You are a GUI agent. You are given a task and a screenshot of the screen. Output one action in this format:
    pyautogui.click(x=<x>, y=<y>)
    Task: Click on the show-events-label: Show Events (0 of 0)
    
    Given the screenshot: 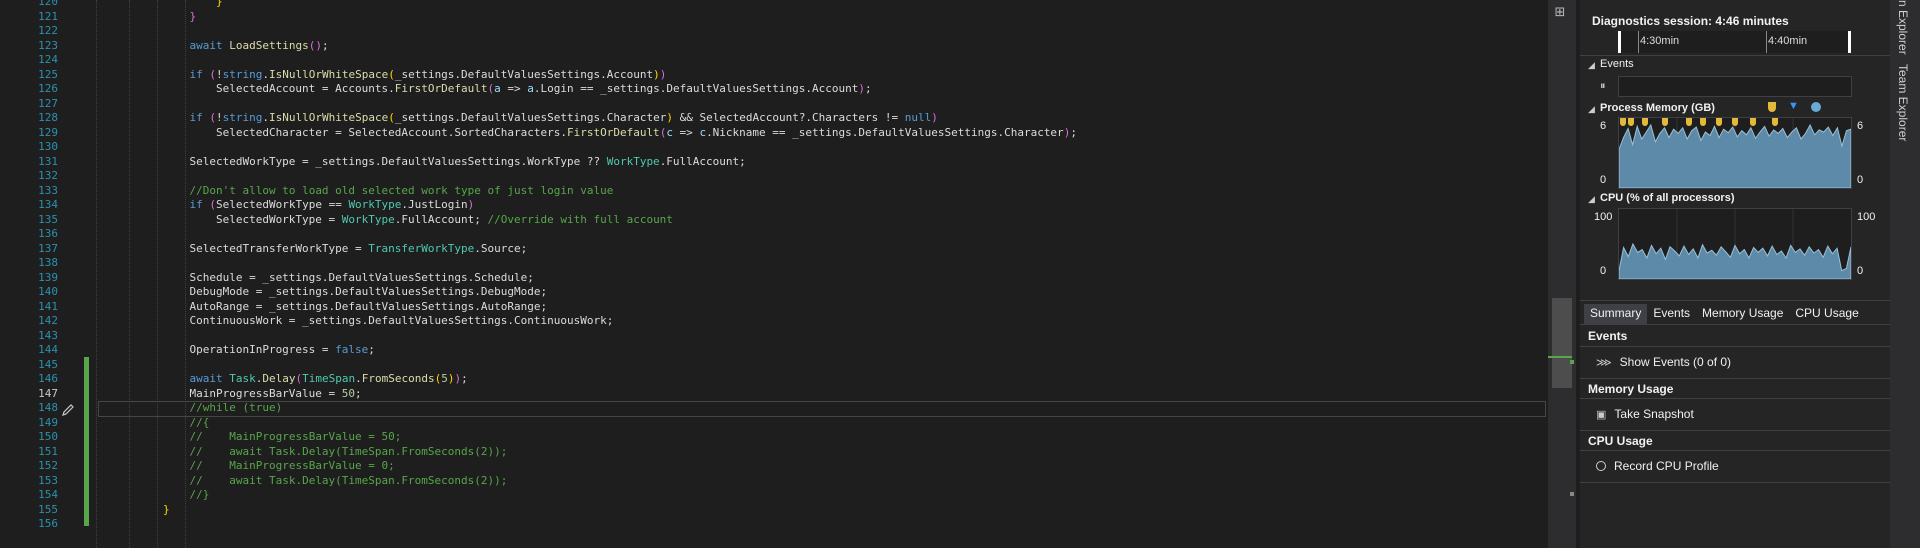 What is the action you would take?
    pyautogui.click(x=1675, y=362)
    